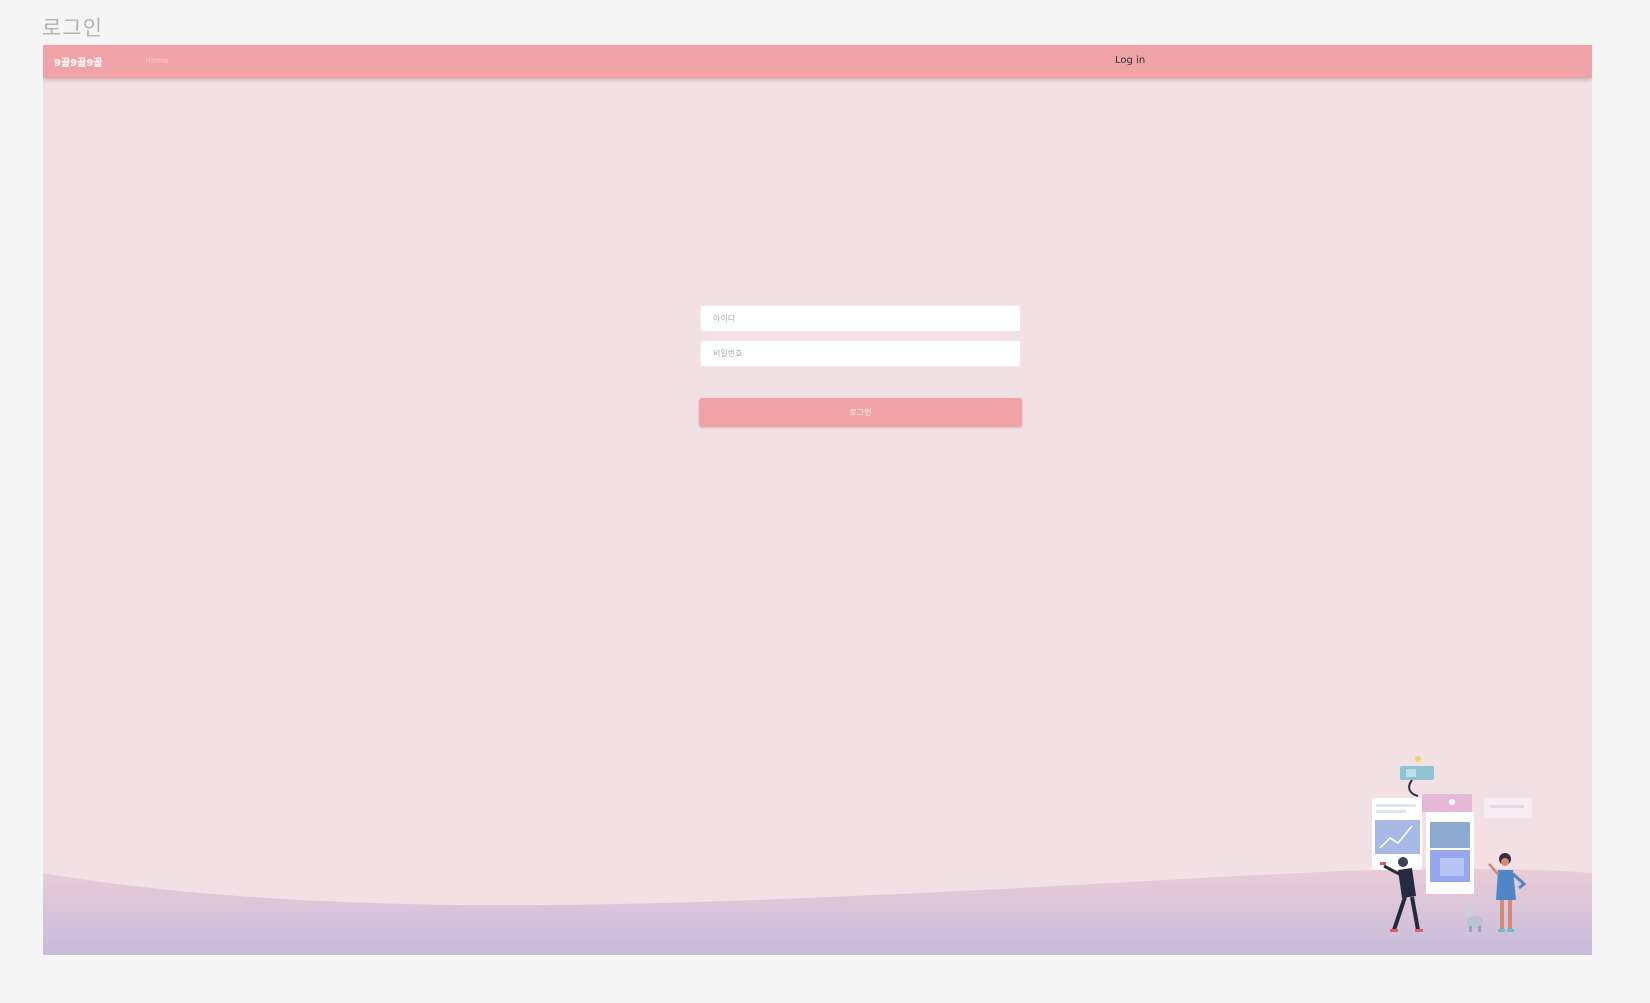  What do you see at coordinates (157, 60) in the screenshot?
I see `nav-home-link: Home` at bounding box center [157, 60].